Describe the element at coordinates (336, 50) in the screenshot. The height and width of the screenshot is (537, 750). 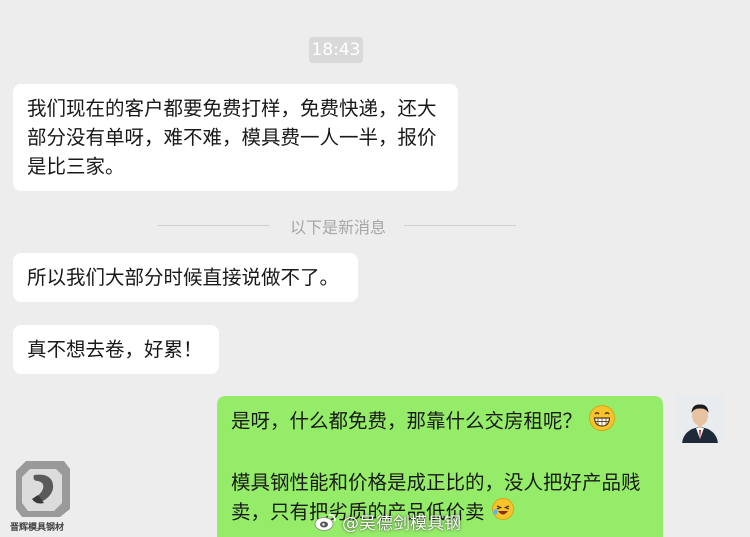
I see `timestamp: 18:43` at that location.